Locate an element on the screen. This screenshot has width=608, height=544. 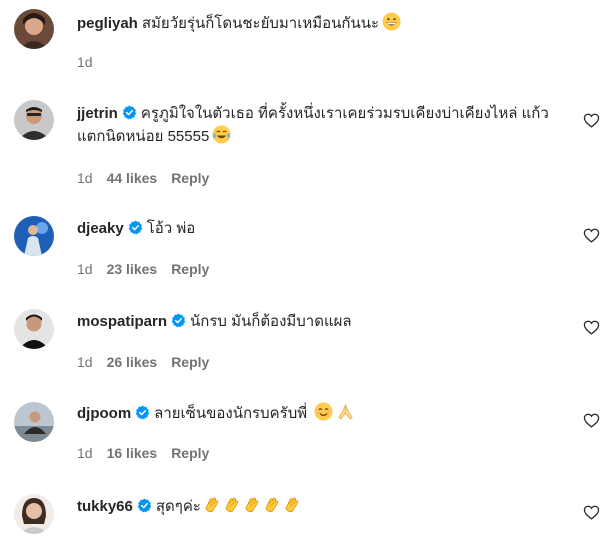
comment-text: djpoom ลายเซ็นของนักรบครับพี่ is located at coordinates (327, 413).